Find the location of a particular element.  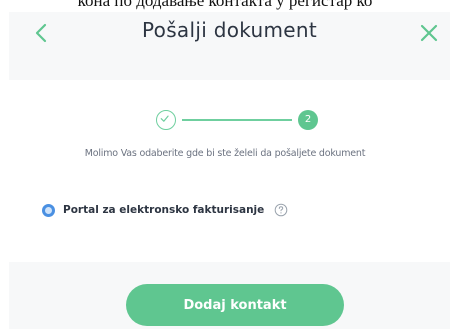

background-text-fragment: кона по додавање контакта у регистар ко is located at coordinates (225, 5).